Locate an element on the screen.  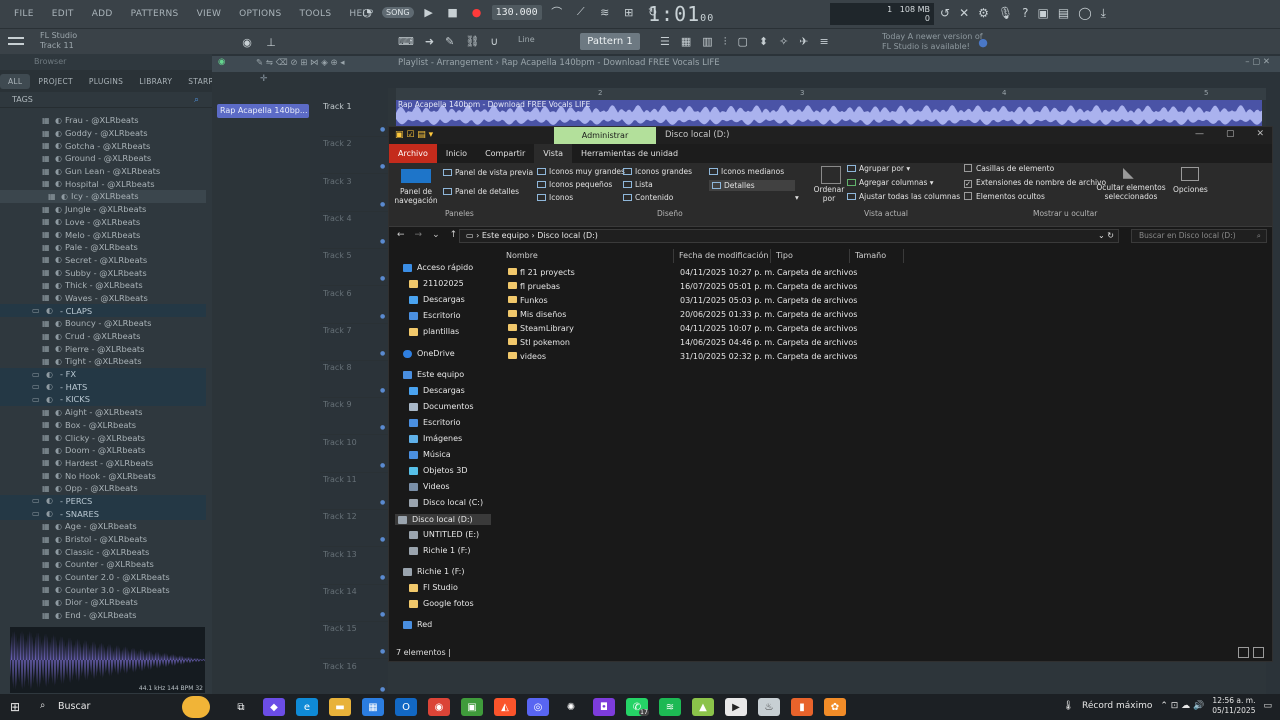
folder-row: ▭ ◐ - HATS is located at coordinates (103, 387).